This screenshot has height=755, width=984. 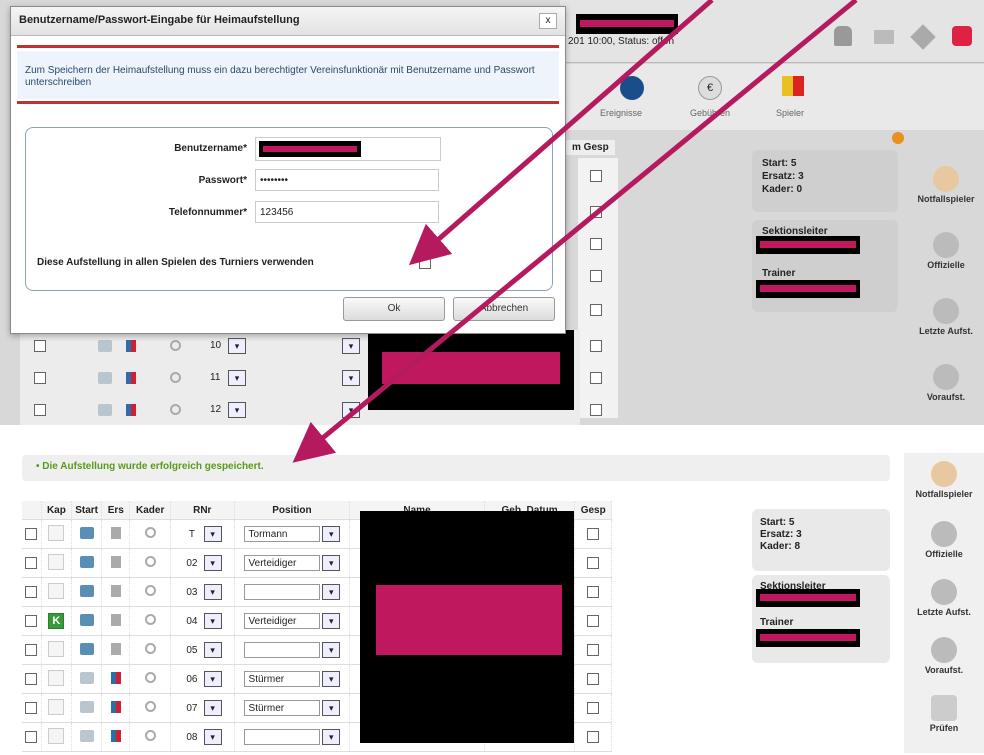 What do you see at coordinates (561, 133) in the screenshot?
I see `arrow-to-checkbox` at bounding box center [561, 133].